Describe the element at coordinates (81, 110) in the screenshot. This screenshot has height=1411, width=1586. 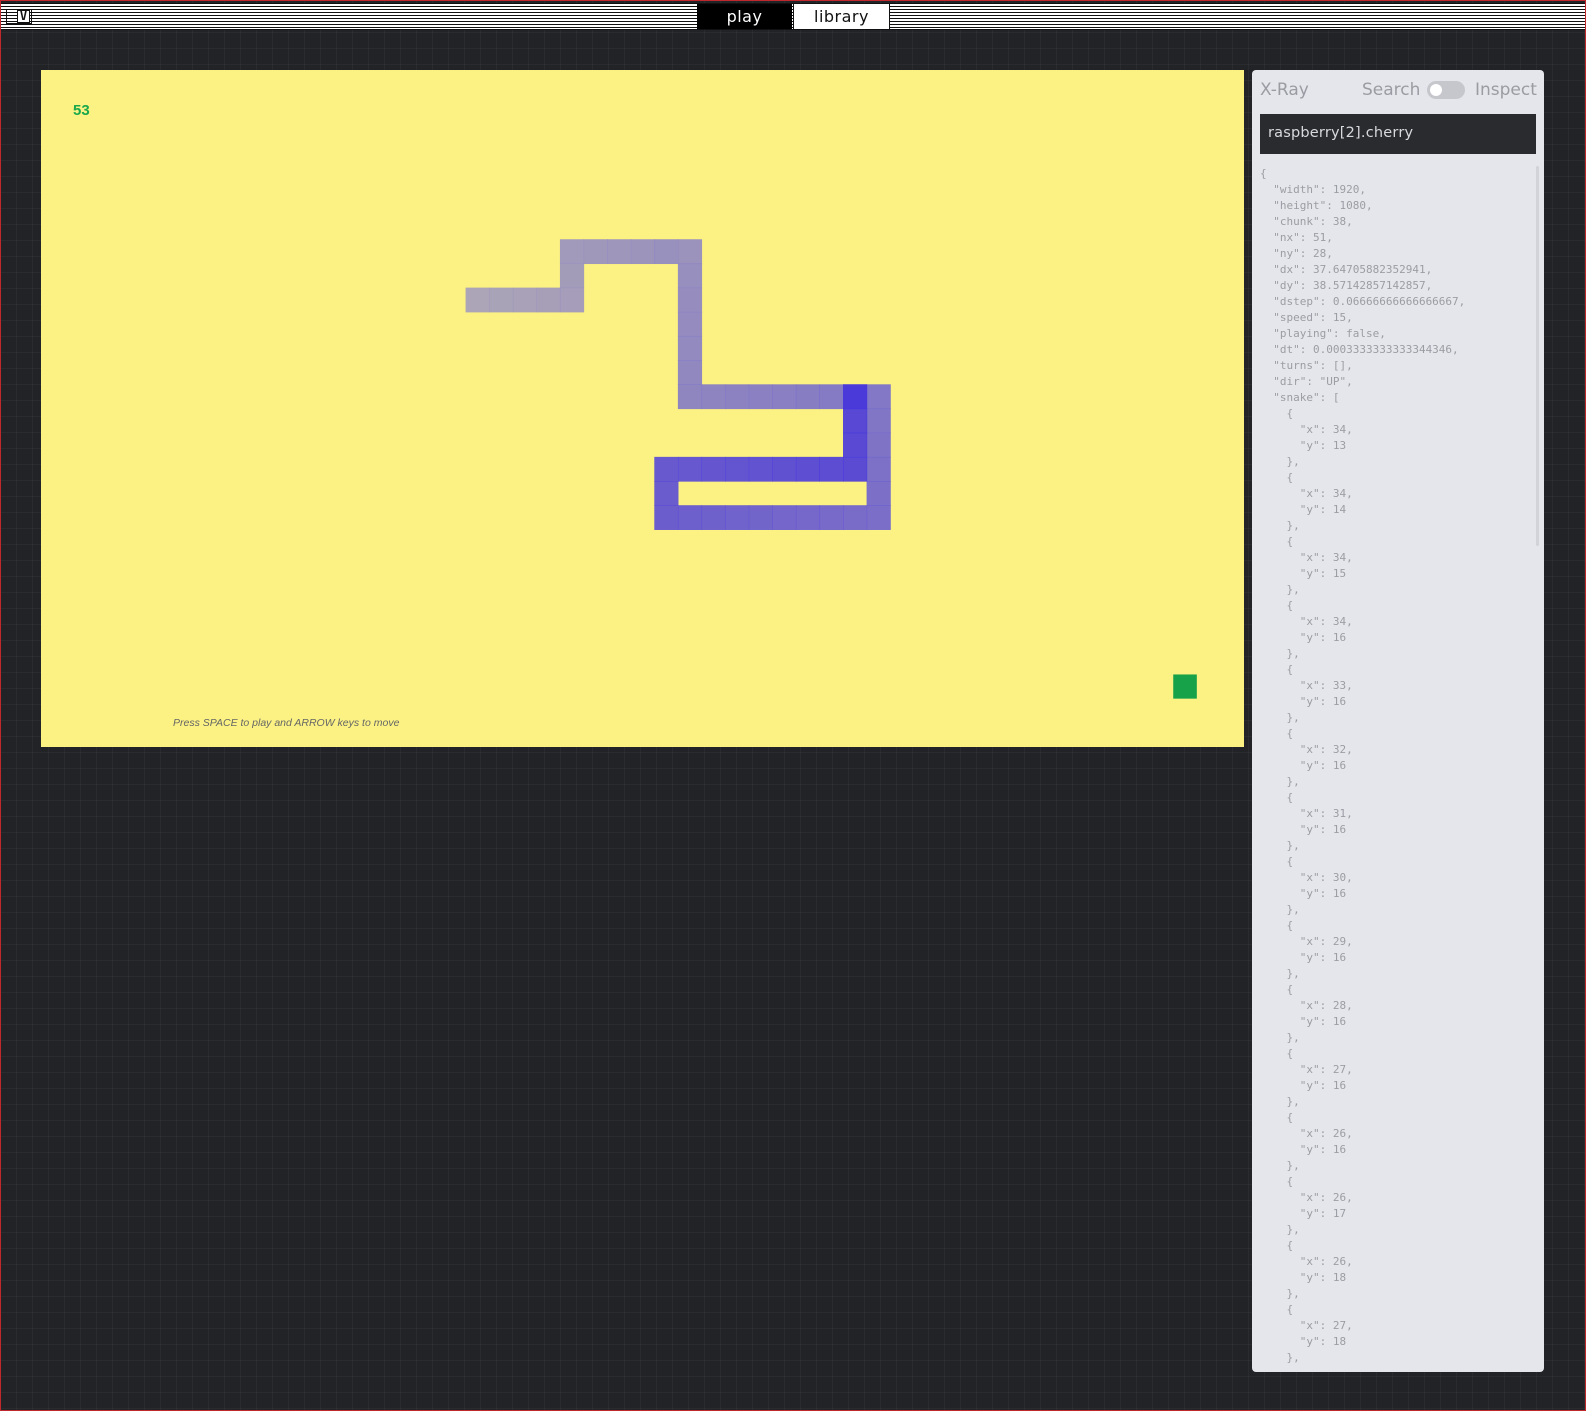
I see `score-counter: 53` at that location.